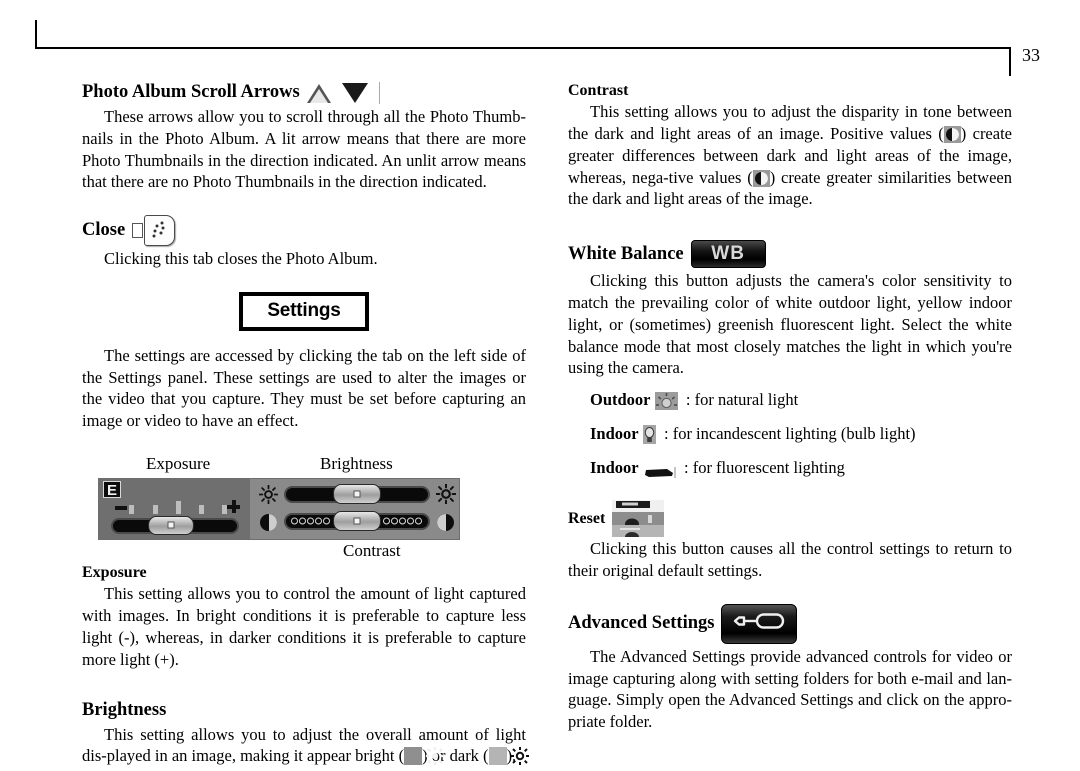 The image size is (1080, 771). Describe the element at coordinates (649, 434) in the screenshot. I see `incandescent-bulb-icon` at that location.